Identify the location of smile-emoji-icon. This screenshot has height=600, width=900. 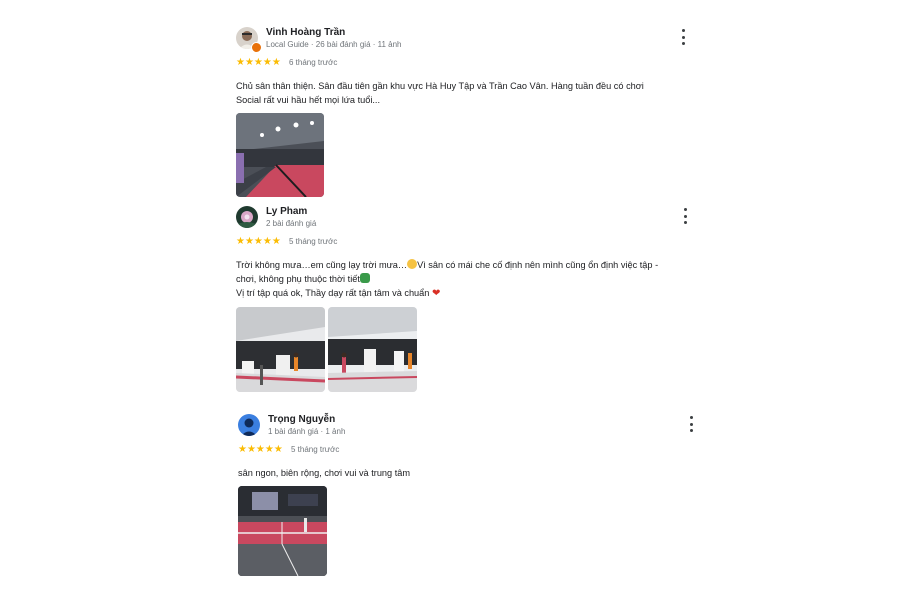
(412, 264).